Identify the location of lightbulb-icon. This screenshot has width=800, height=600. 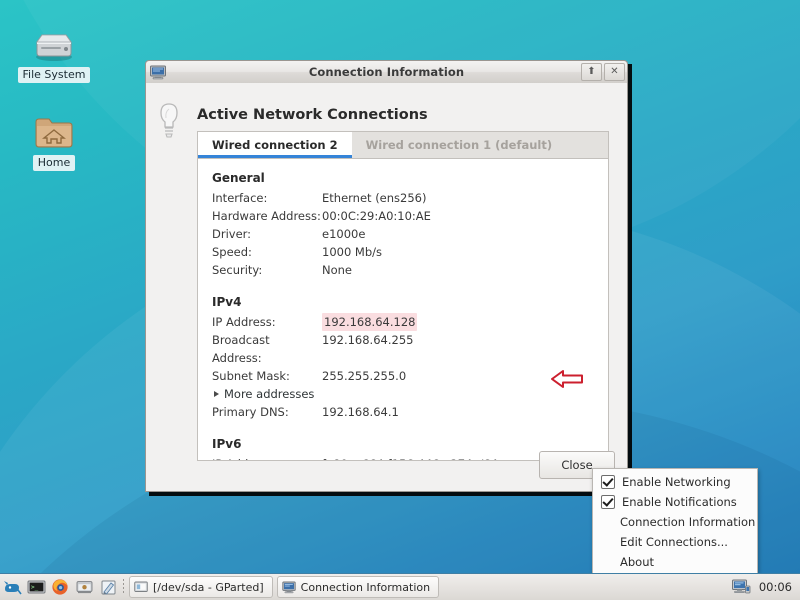
(169, 121).